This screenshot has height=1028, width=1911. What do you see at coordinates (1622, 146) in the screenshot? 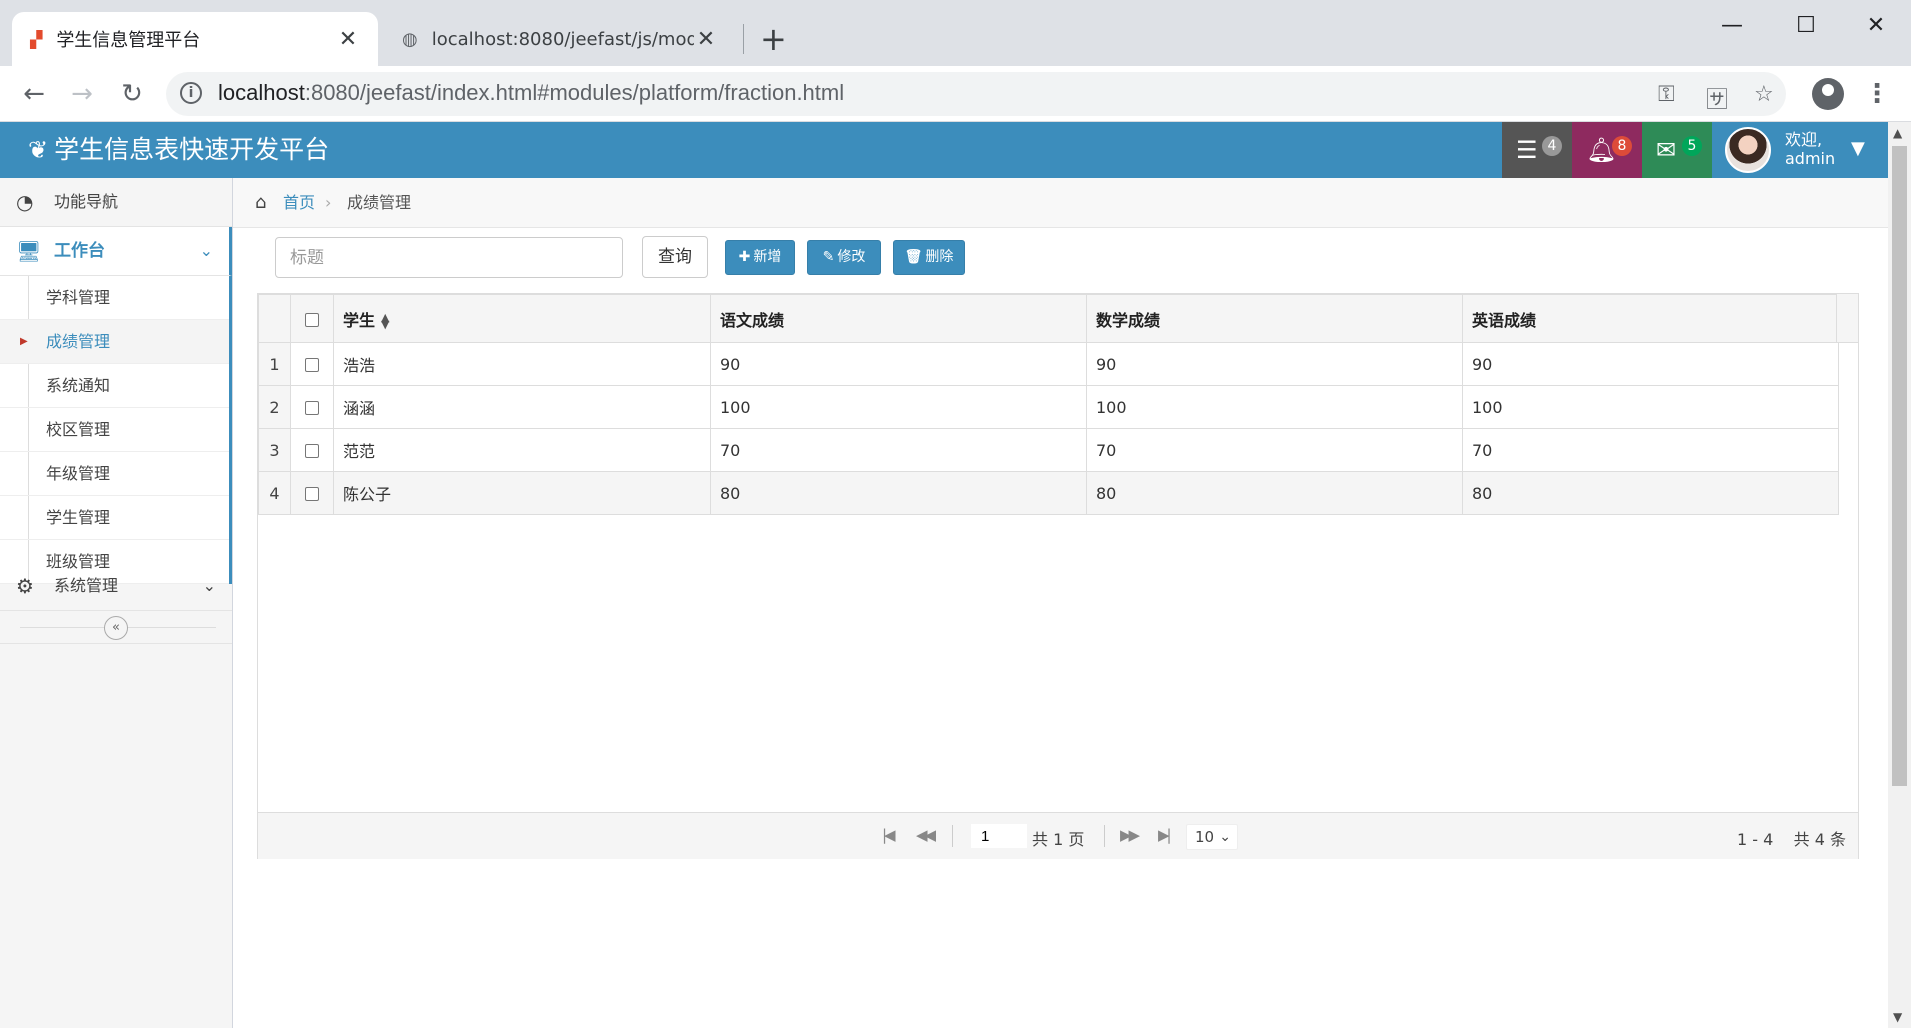
I see `notifications-badge: 8` at bounding box center [1622, 146].